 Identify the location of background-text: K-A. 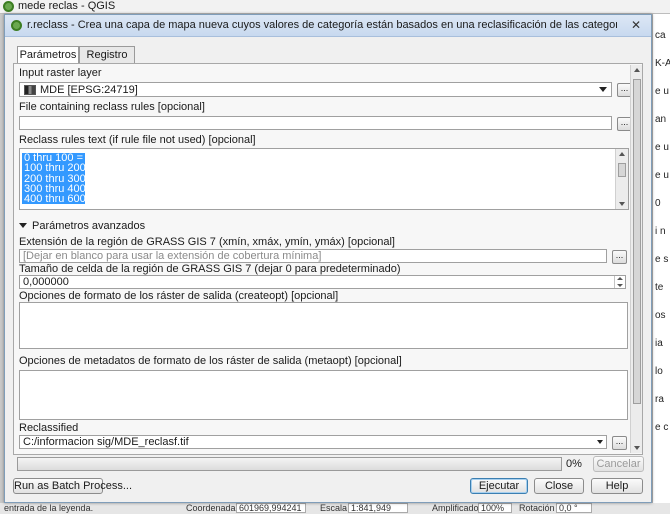
(662, 63).